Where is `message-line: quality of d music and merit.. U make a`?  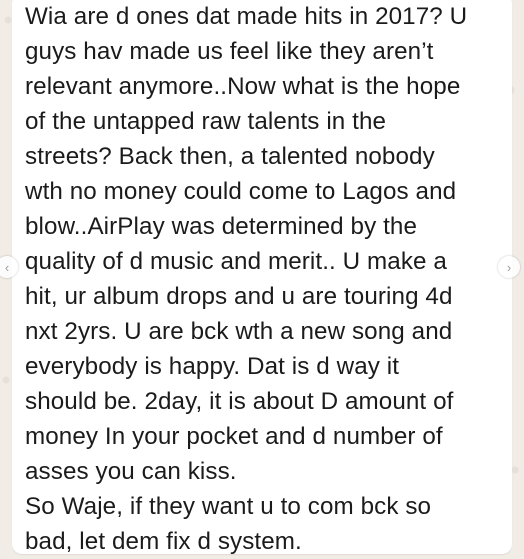 message-line: quality of d music and merit.. U make a is located at coordinates (236, 261).